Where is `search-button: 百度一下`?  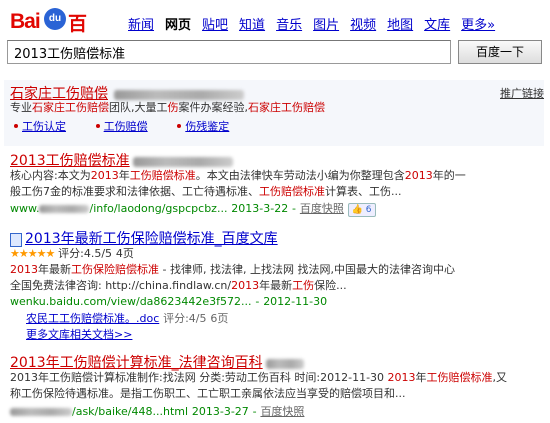 search-button: 百度一下 is located at coordinates (500, 52).